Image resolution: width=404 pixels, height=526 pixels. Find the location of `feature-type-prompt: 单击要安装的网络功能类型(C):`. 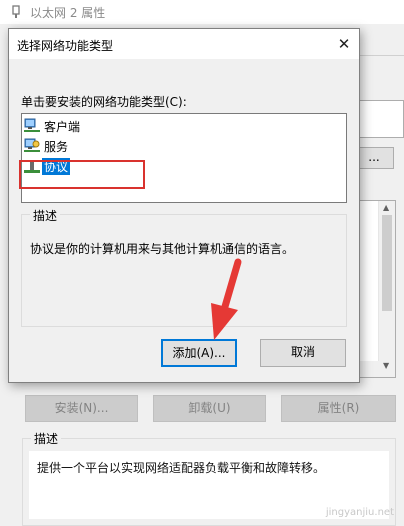

feature-type-prompt: 单击要安装的网络功能类型(C): is located at coordinates (104, 102).